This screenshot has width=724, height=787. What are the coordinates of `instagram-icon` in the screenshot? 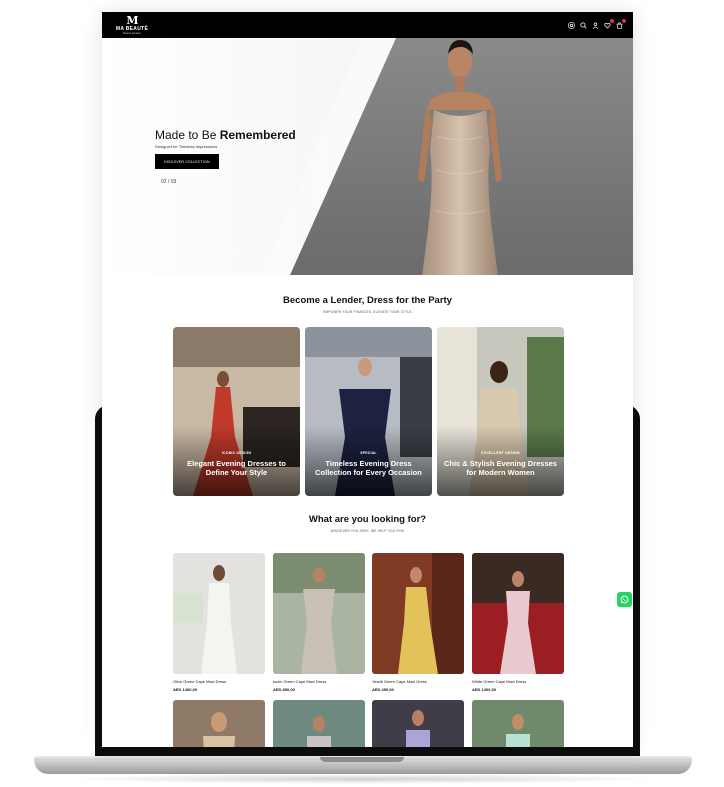 It's located at (571, 25).